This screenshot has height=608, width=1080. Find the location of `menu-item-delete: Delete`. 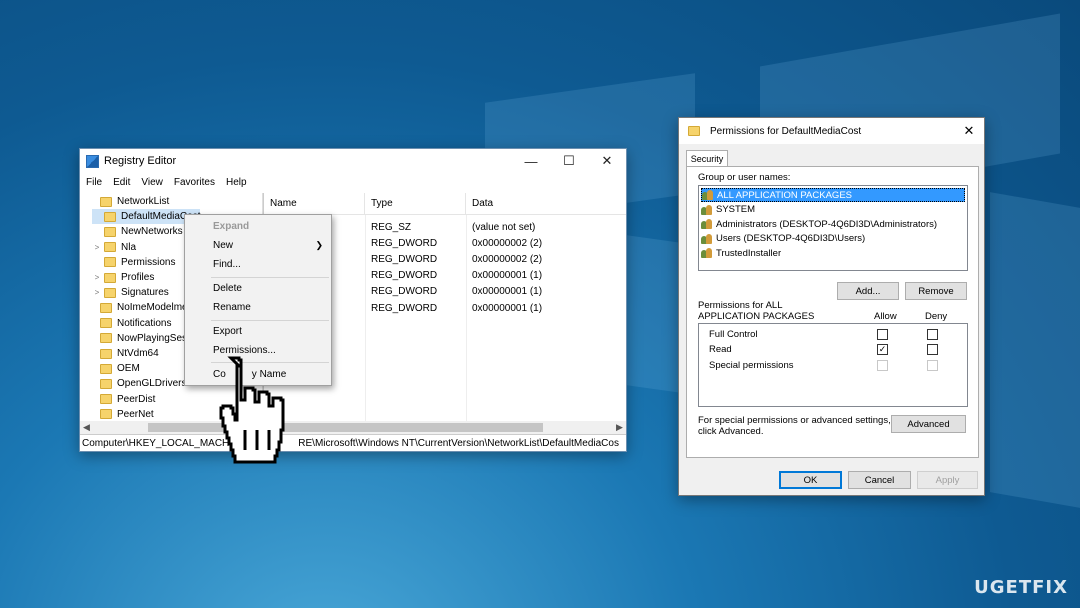

menu-item-delete: Delete is located at coordinates (258, 288).